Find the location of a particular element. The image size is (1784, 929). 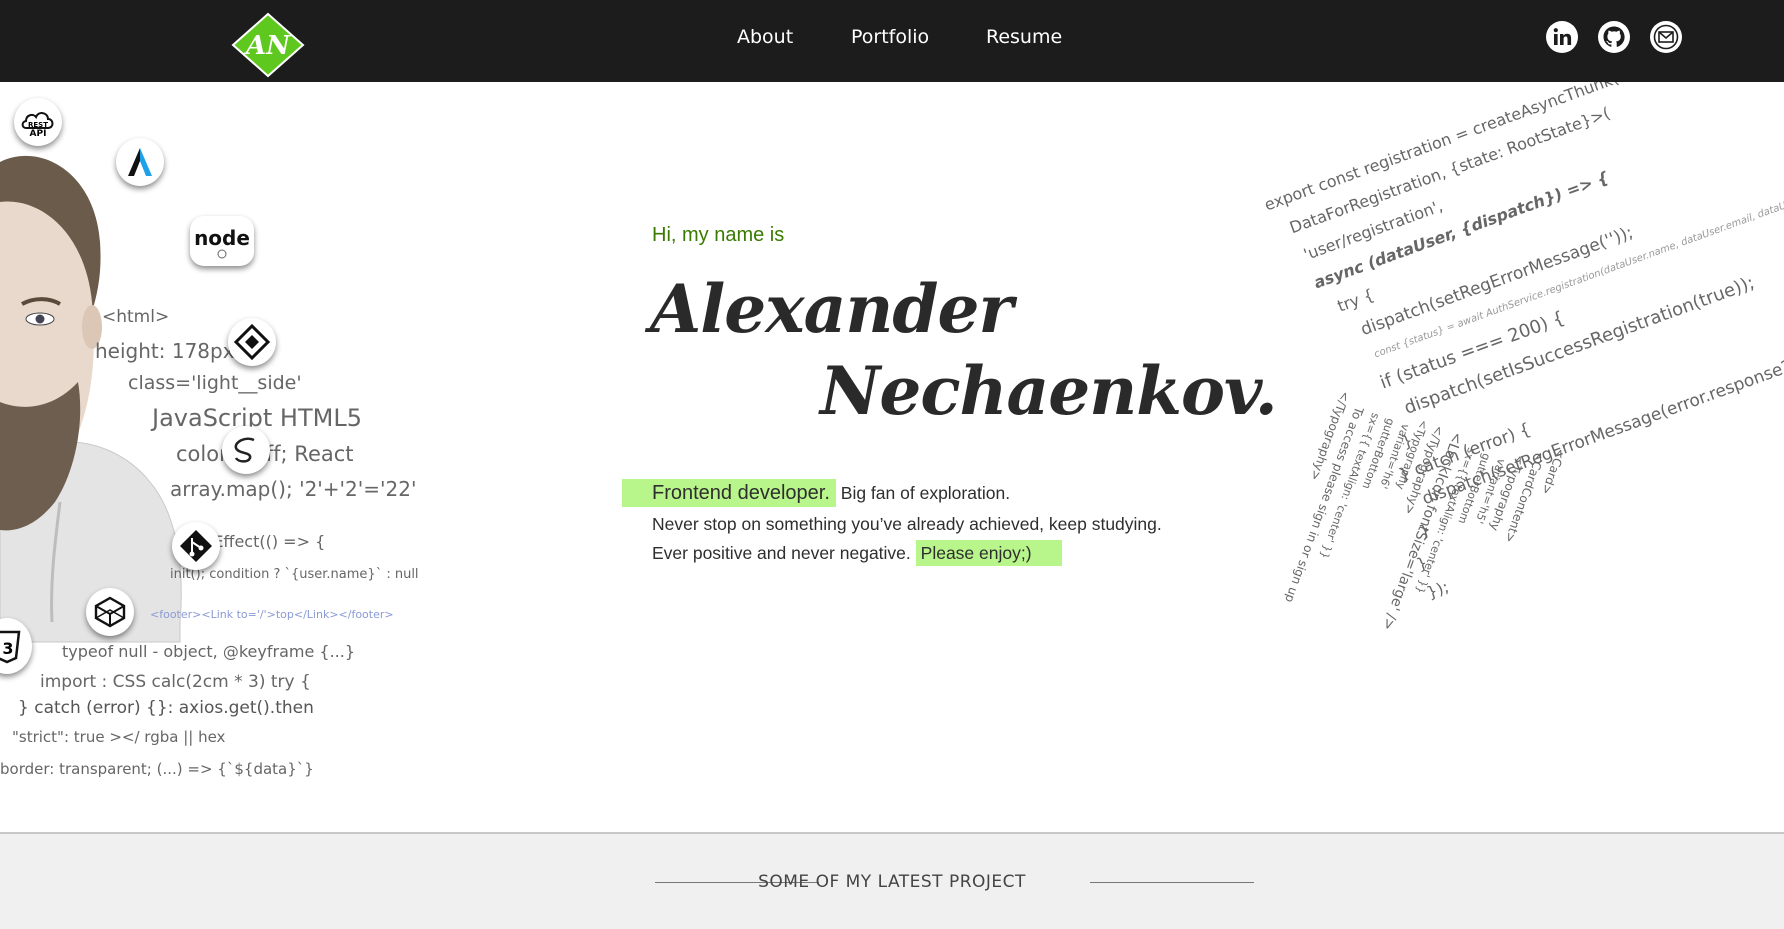

role-highlight: Frontend developer. is located at coordinates (729, 493).